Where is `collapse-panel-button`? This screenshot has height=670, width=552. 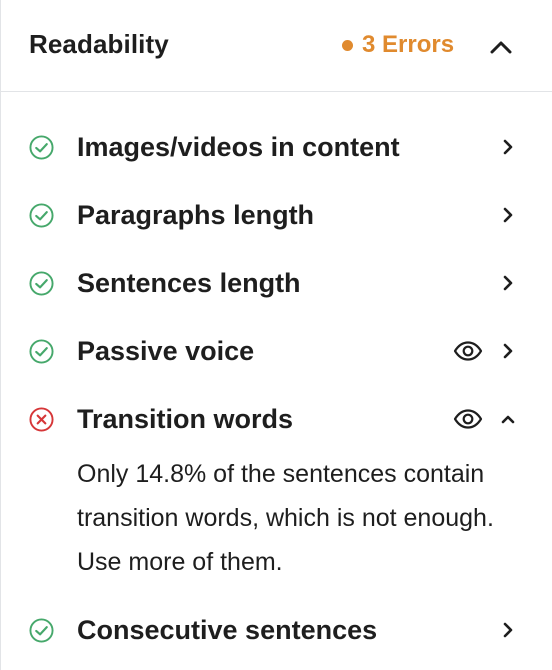
collapse-panel-button is located at coordinates (501, 47).